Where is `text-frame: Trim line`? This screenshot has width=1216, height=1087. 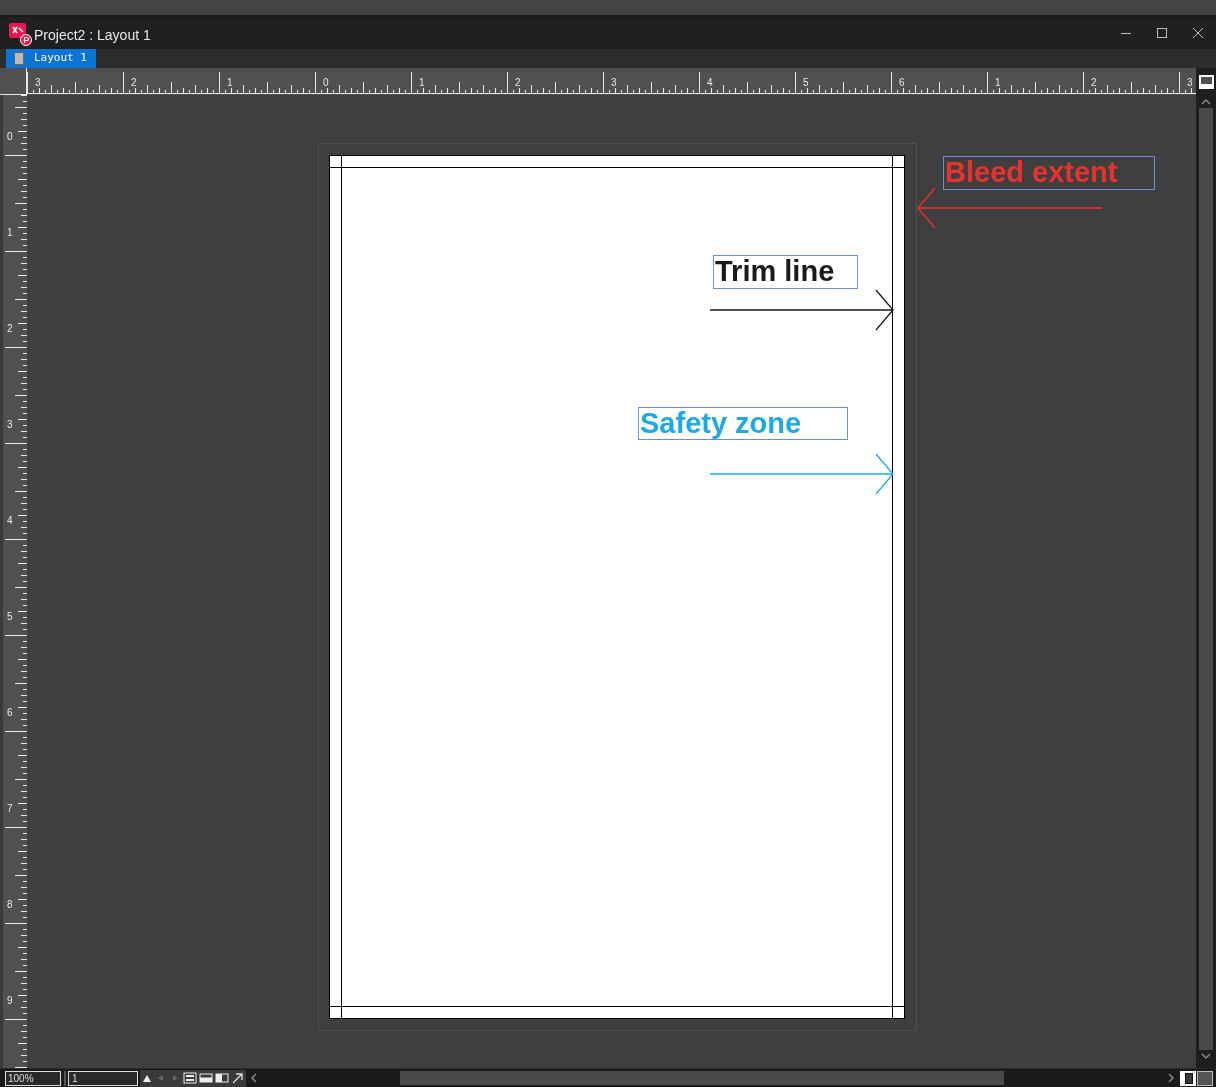
text-frame: Trim line is located at coordinates (785, 272).